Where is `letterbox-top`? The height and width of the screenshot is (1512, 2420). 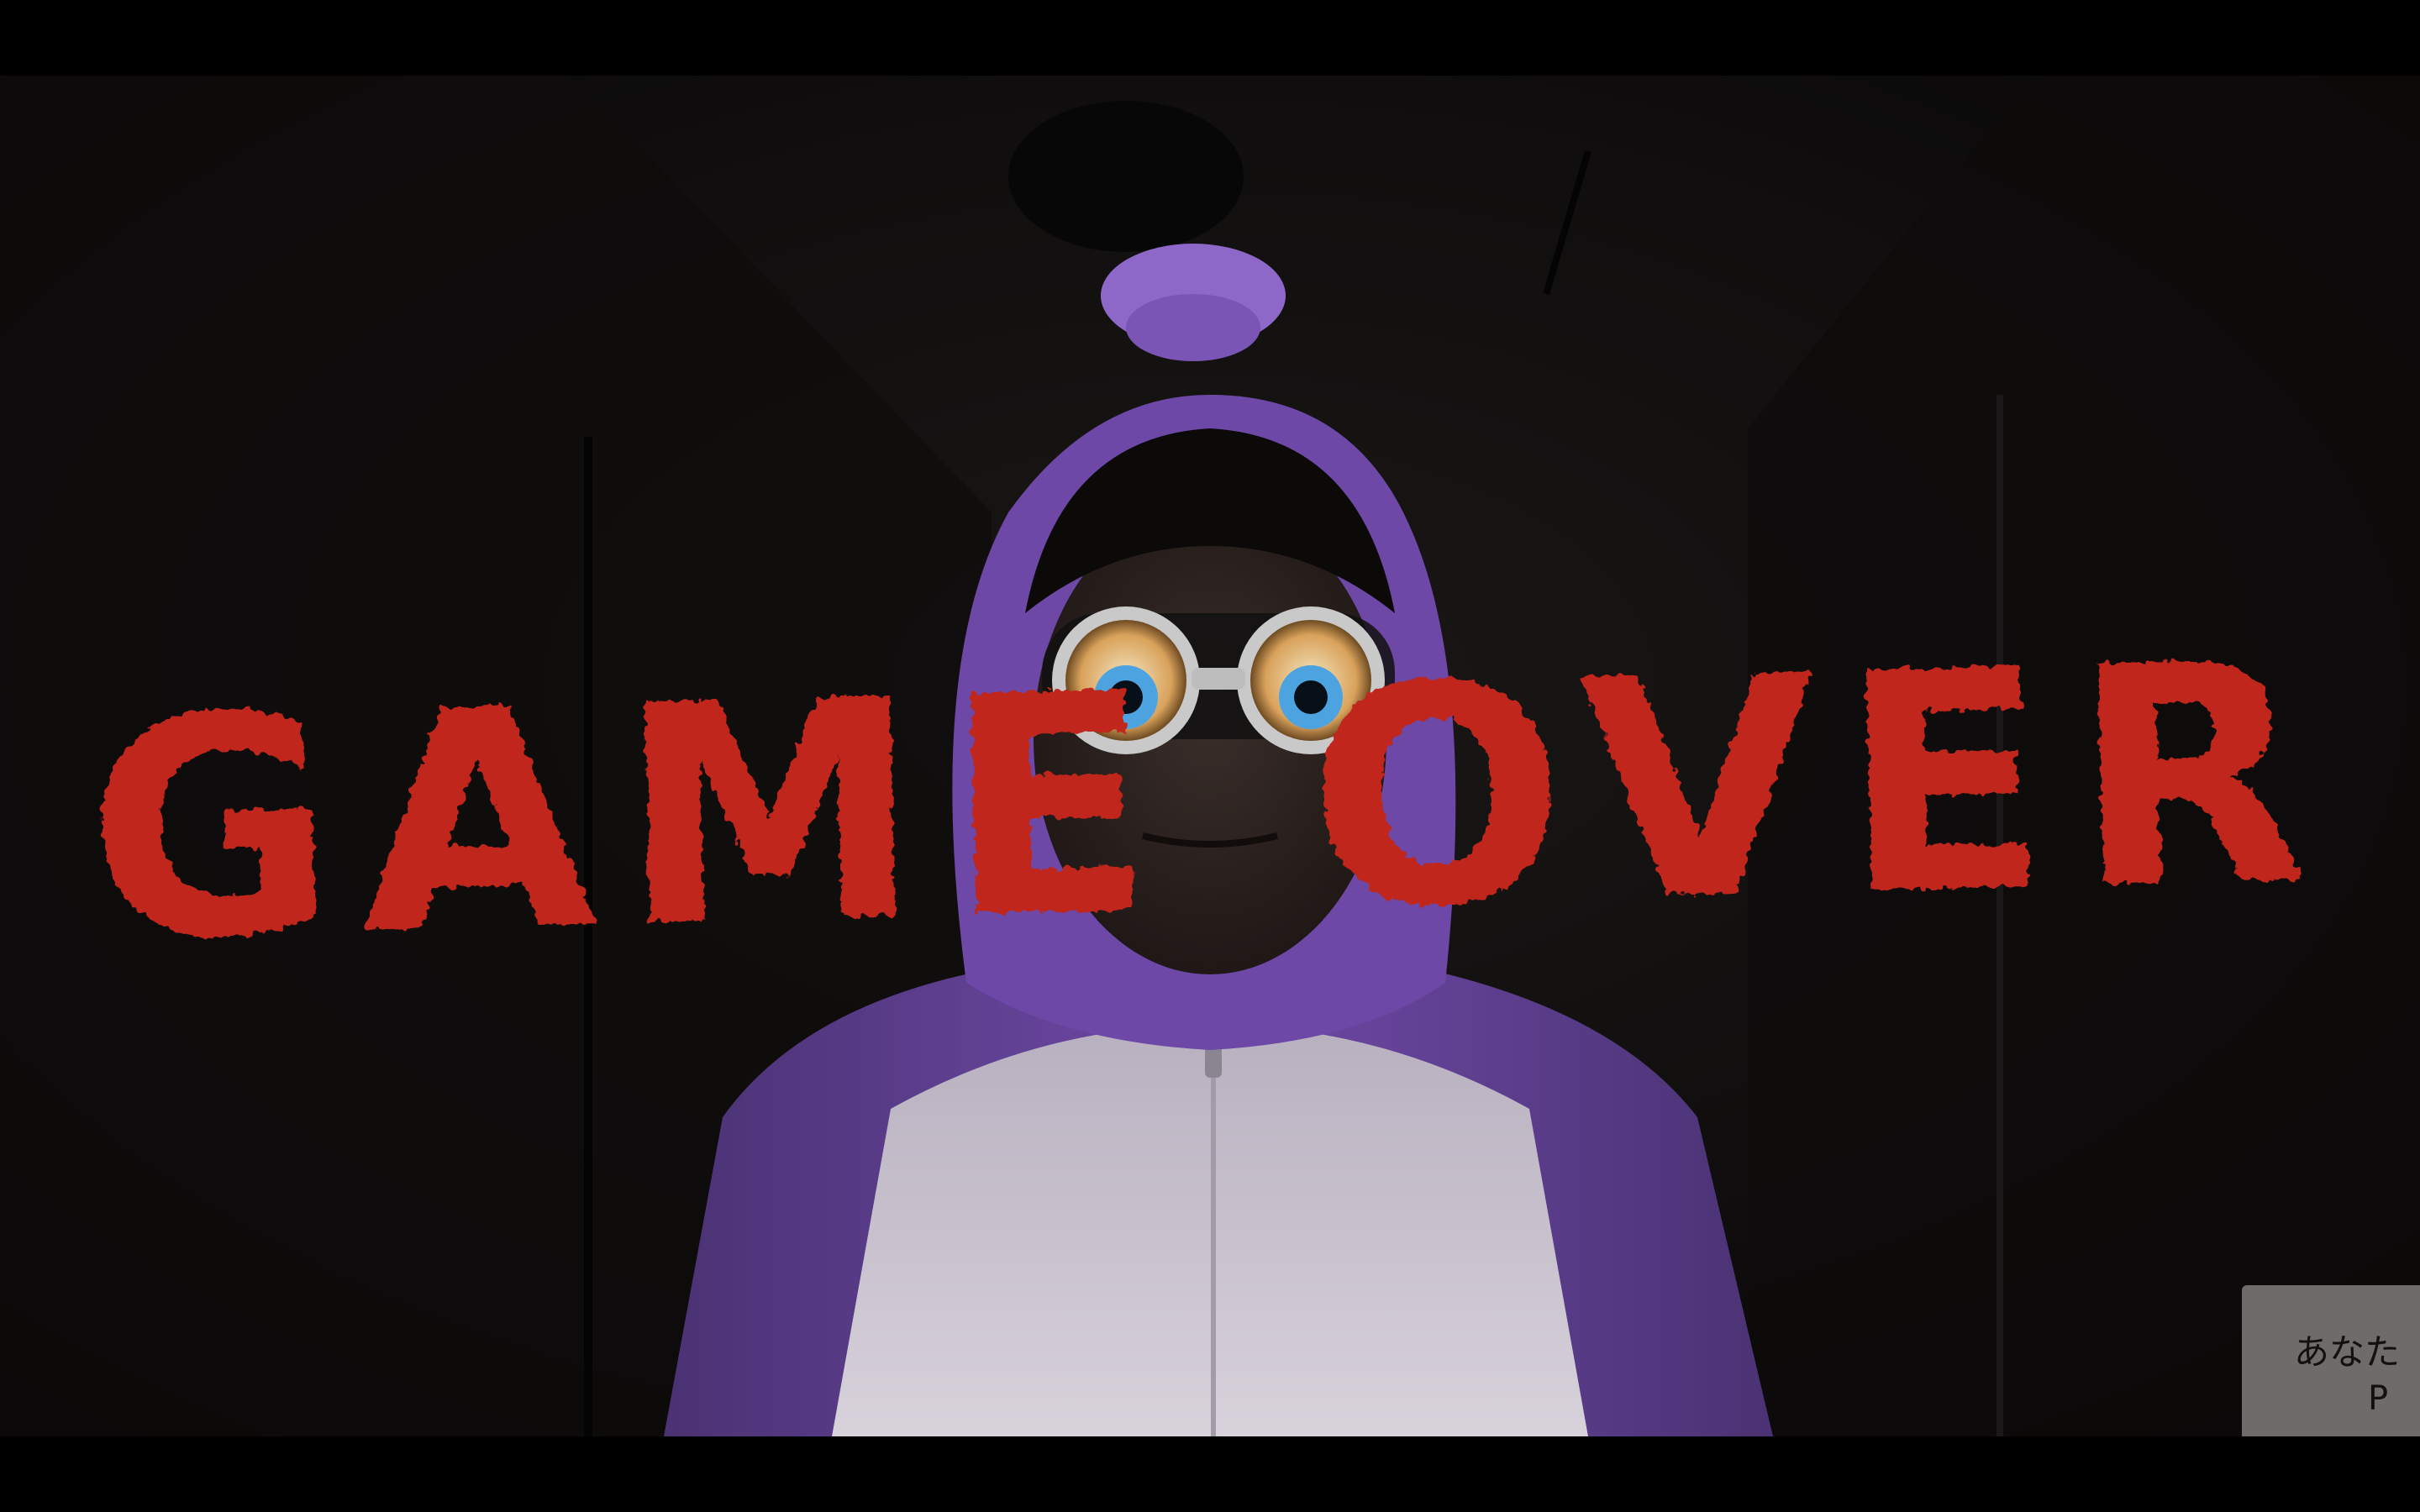 letterbox-top is located at coordinates (1210, 38).